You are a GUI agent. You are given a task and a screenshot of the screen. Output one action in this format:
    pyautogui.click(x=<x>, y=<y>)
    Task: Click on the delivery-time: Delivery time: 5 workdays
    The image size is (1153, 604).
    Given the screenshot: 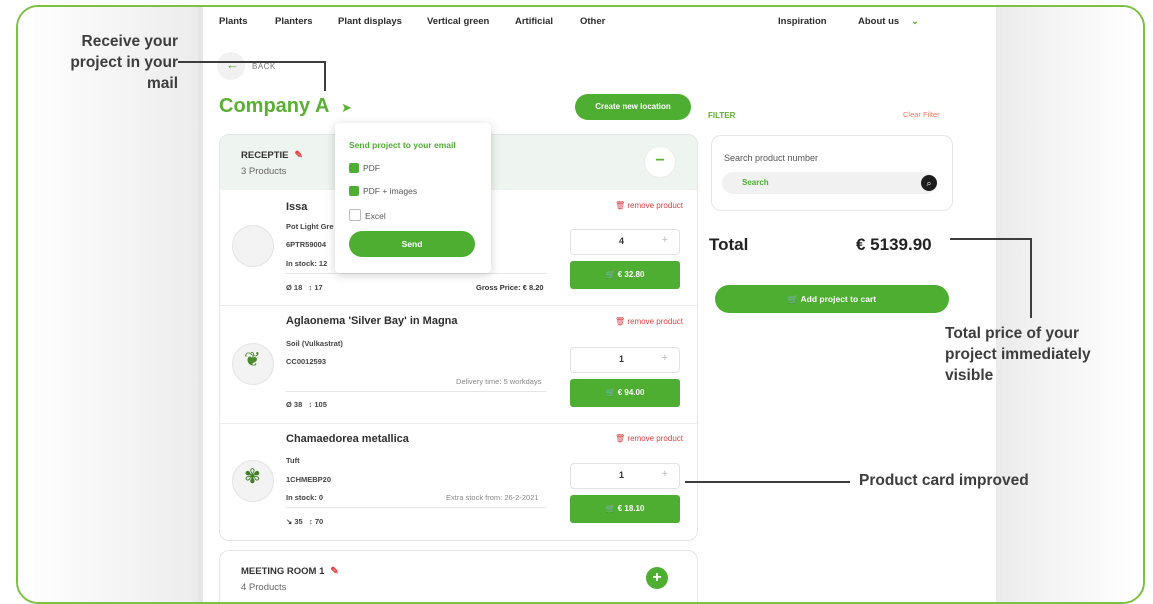 What is the action you would take?
    pyautogui.click(x=499, y=381)
    